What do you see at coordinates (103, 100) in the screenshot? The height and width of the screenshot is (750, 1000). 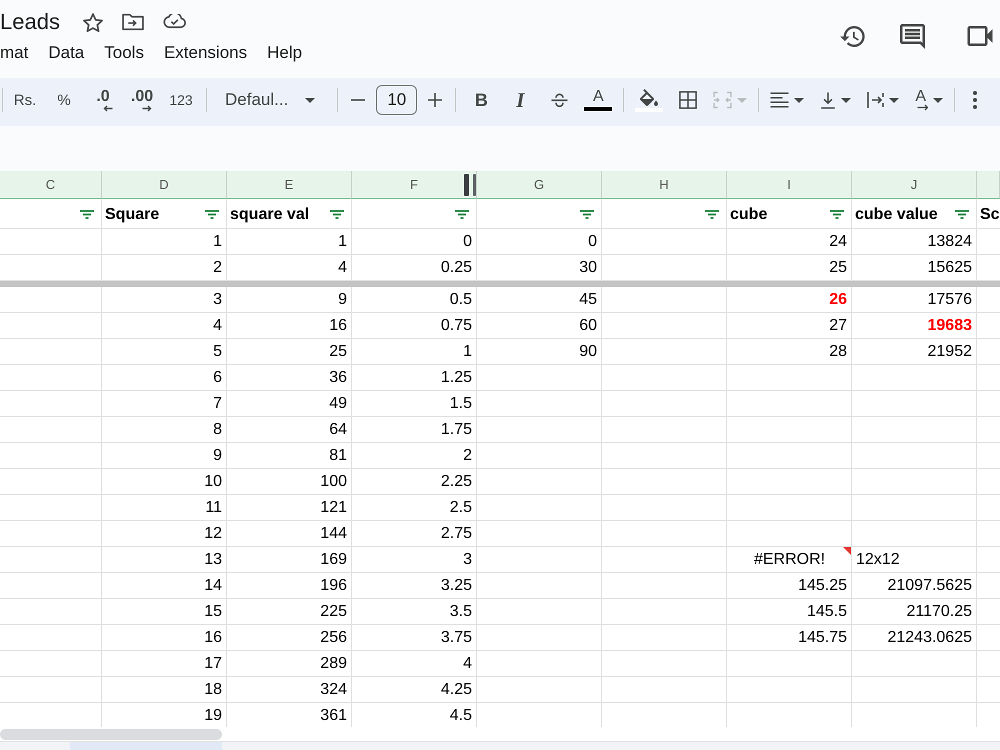 I see `decrease-decimal-button: .0` at bounding box center [103, 100].